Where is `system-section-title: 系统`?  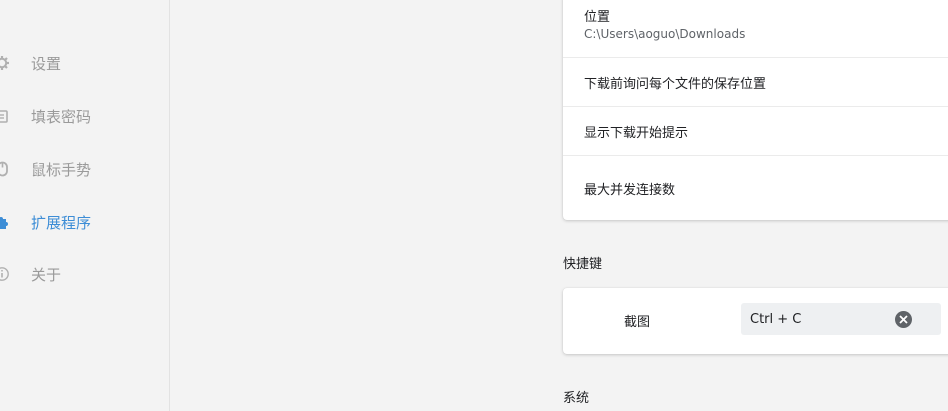 system-section-title: 系统 is located at coordinates (576, 398).